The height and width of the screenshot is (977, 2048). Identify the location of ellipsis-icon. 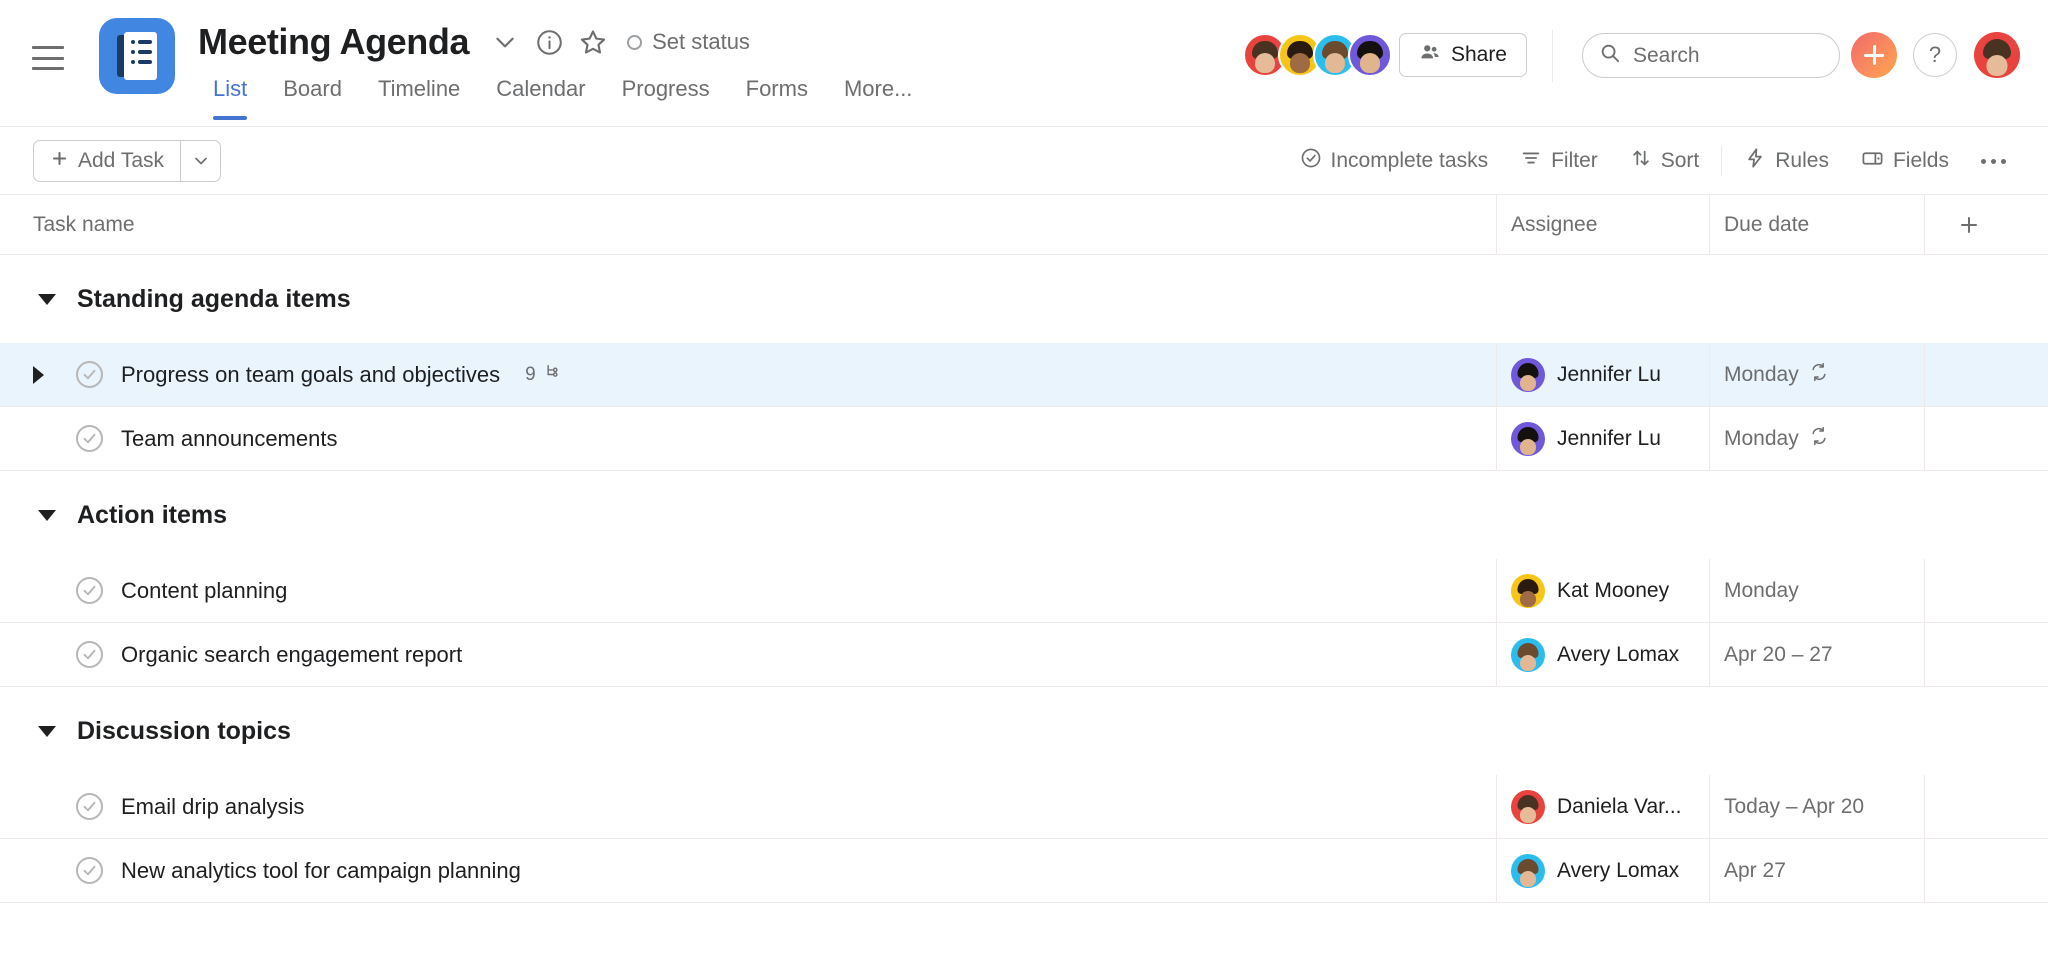
(1993, 161).